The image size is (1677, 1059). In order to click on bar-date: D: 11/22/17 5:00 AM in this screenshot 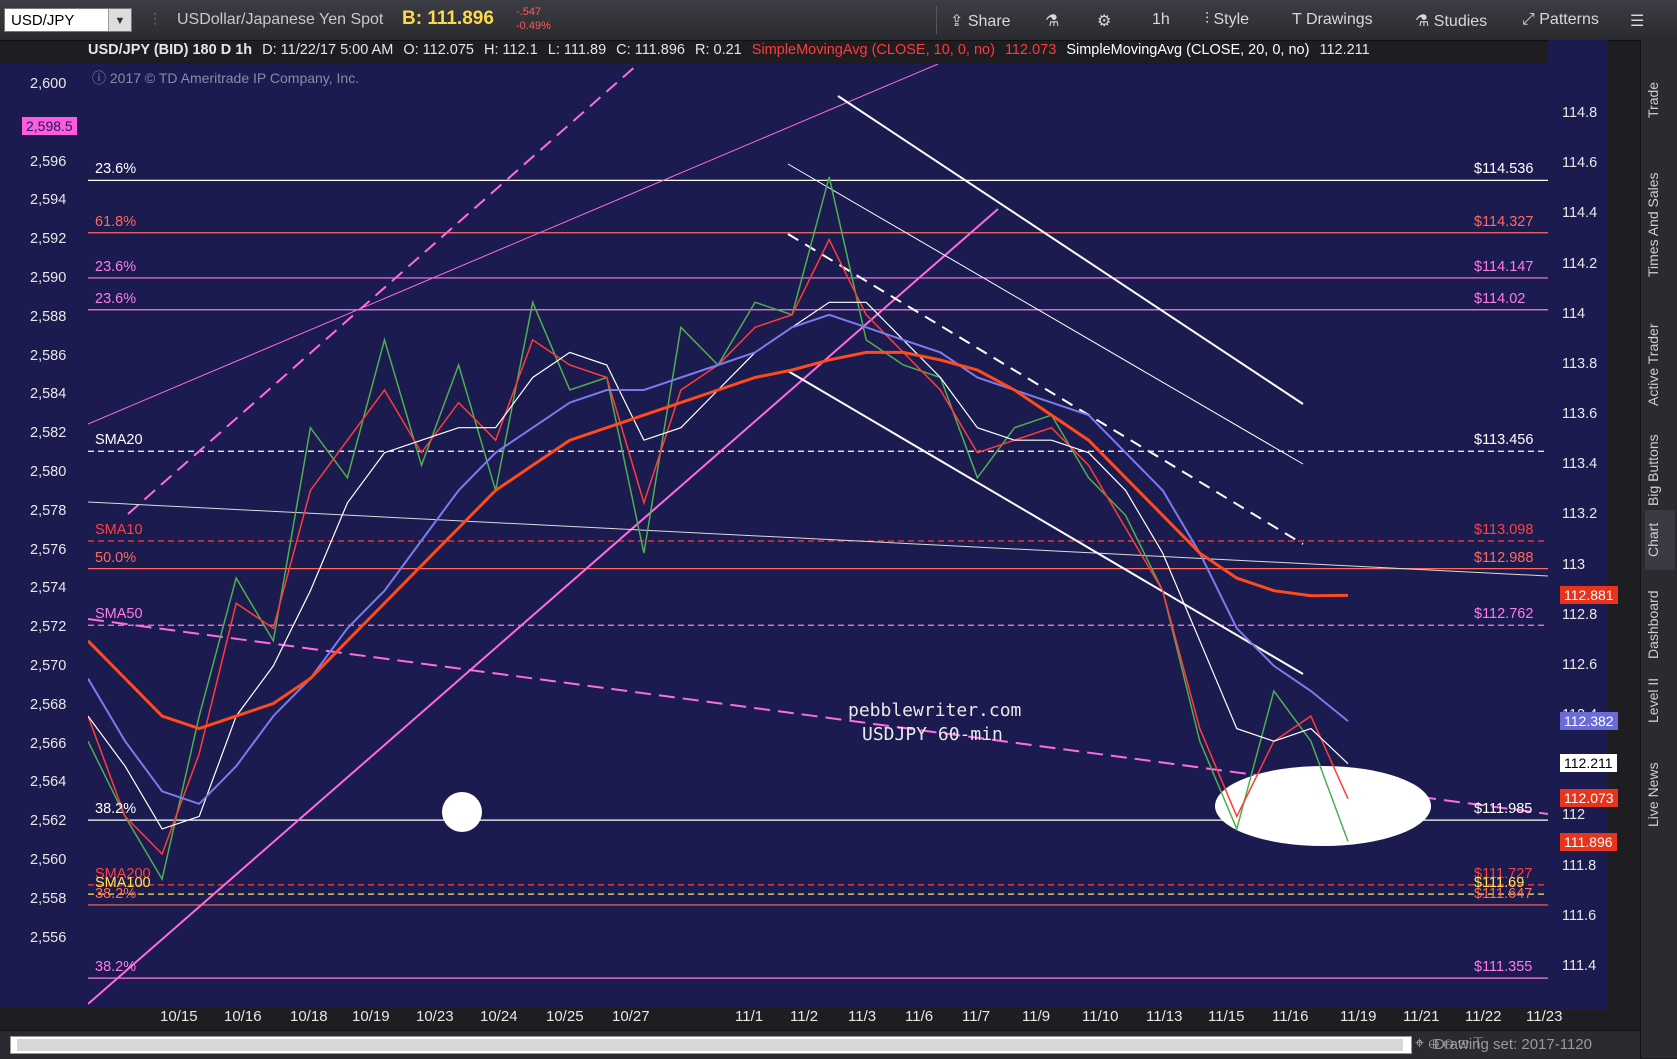, I will do `click(328, 50)`.